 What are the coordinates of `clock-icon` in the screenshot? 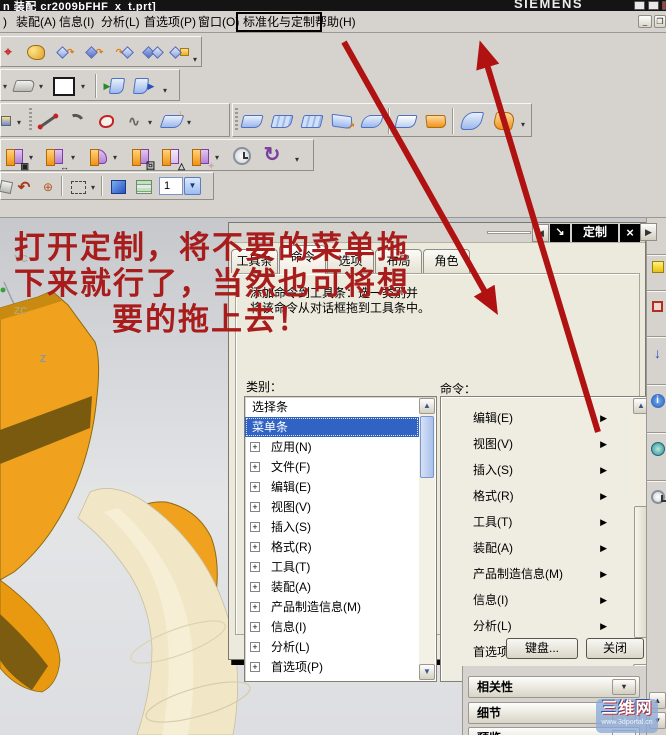 It's located at (242, 156).